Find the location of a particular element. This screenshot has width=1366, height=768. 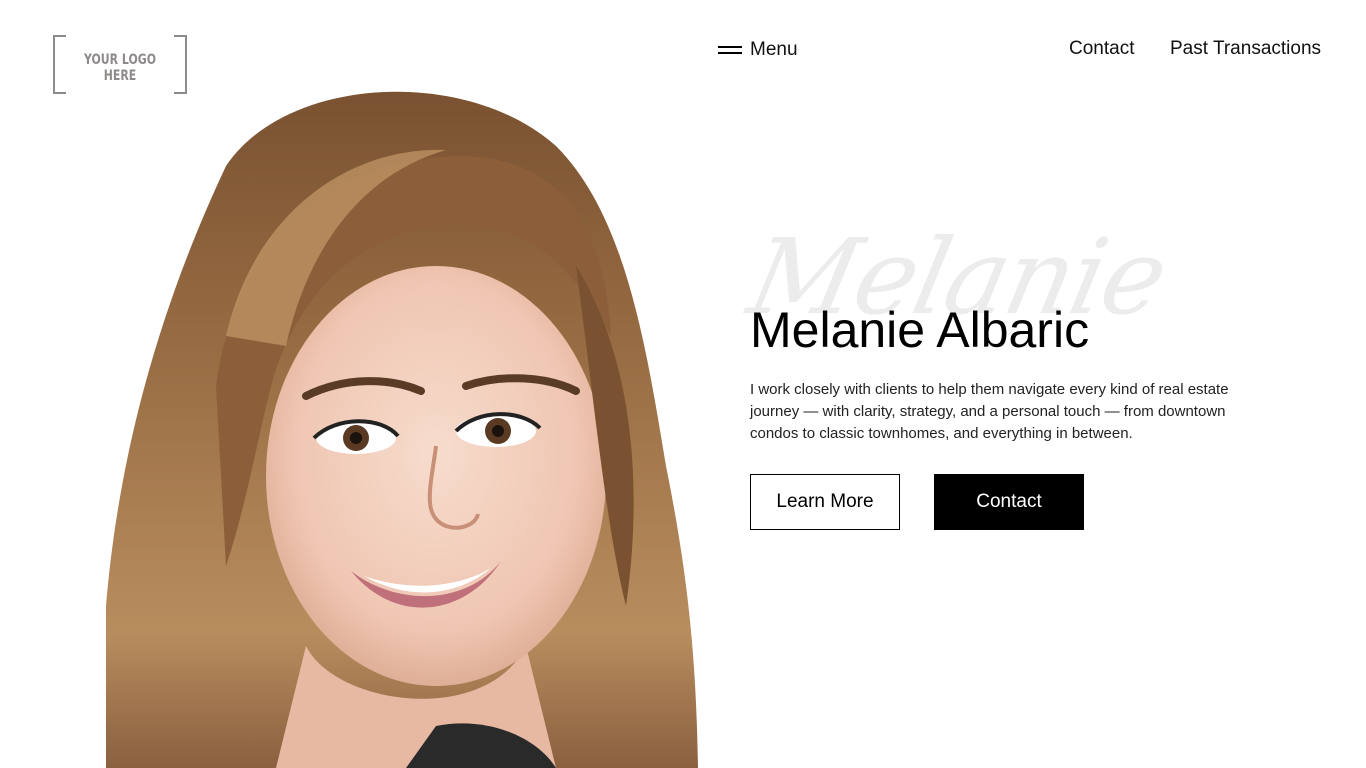

menu-label: Menu is located at coordinates (774, 49).